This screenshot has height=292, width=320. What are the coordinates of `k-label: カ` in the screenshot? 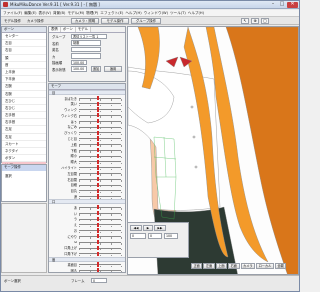 It's located at (54, 56).